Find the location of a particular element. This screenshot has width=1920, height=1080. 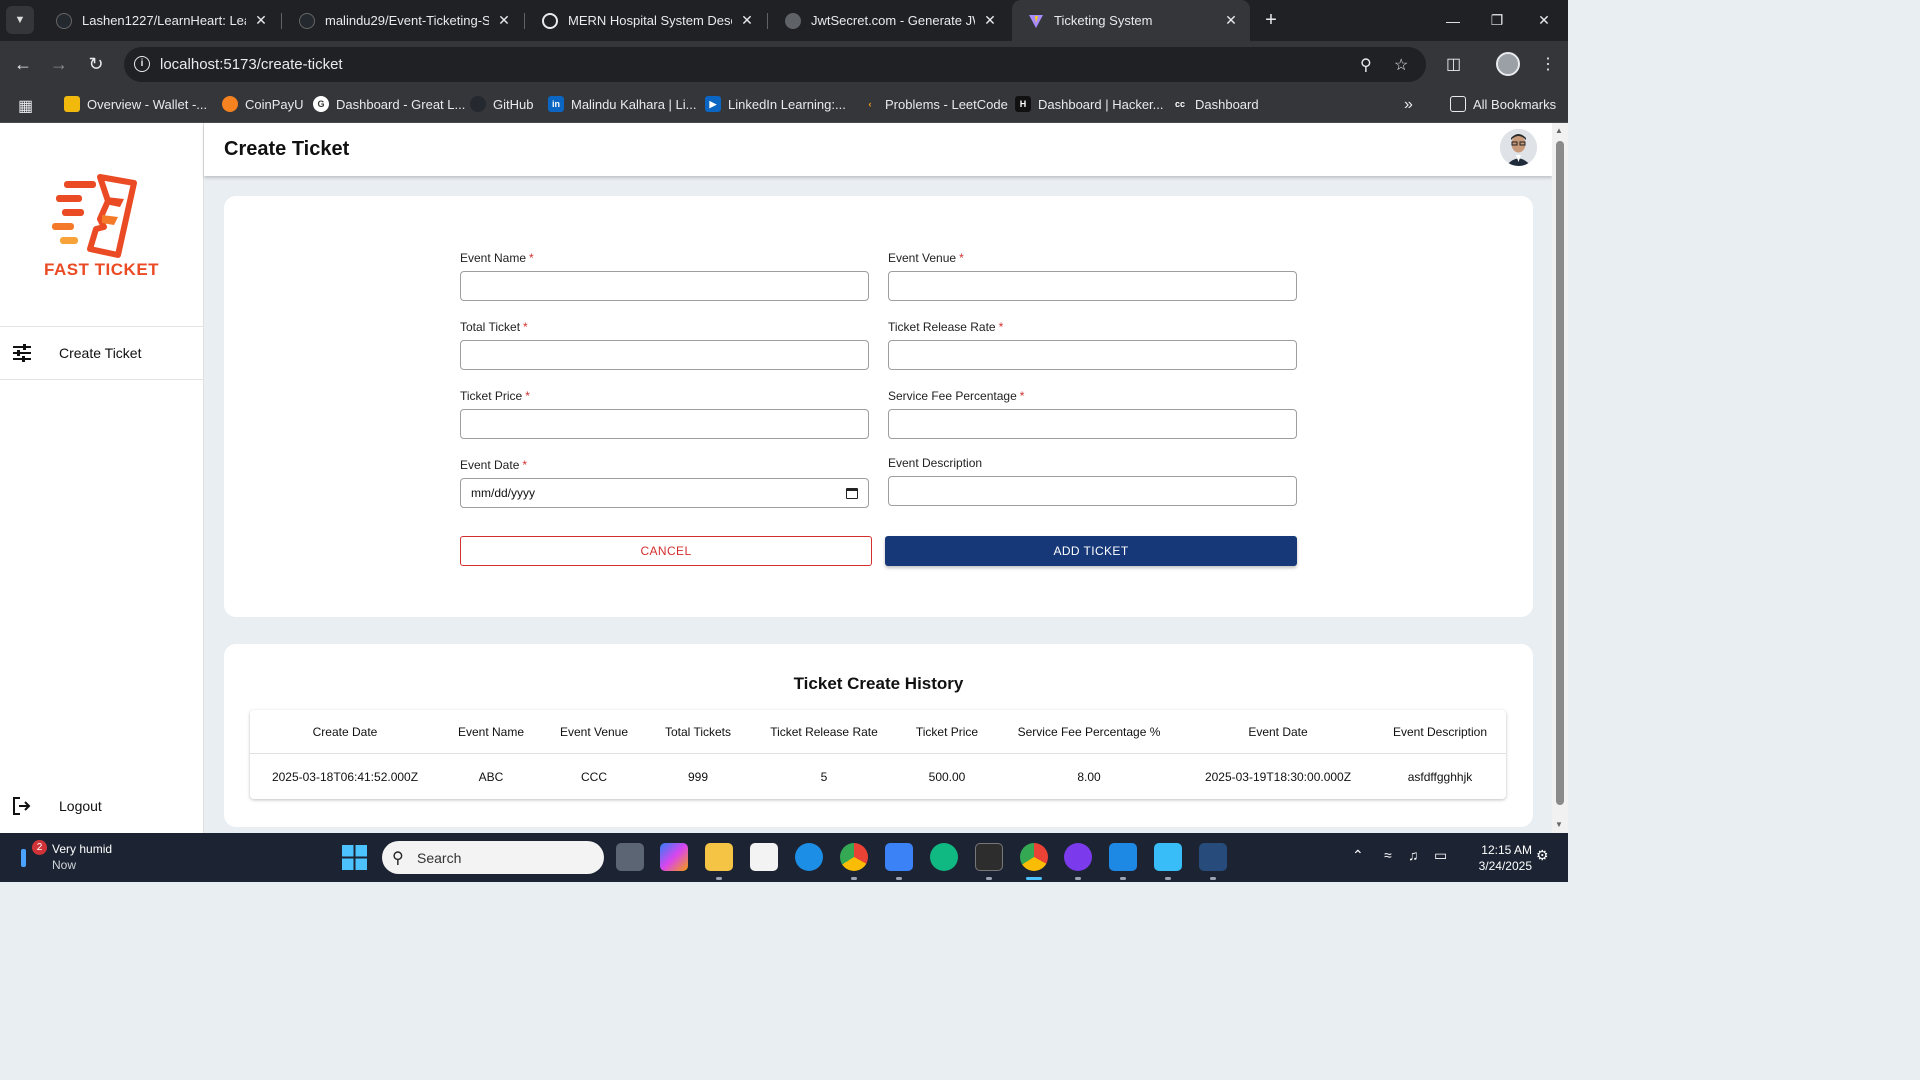

menu-kebab-icon: ⋮ is located at coordinates (1548, 64).